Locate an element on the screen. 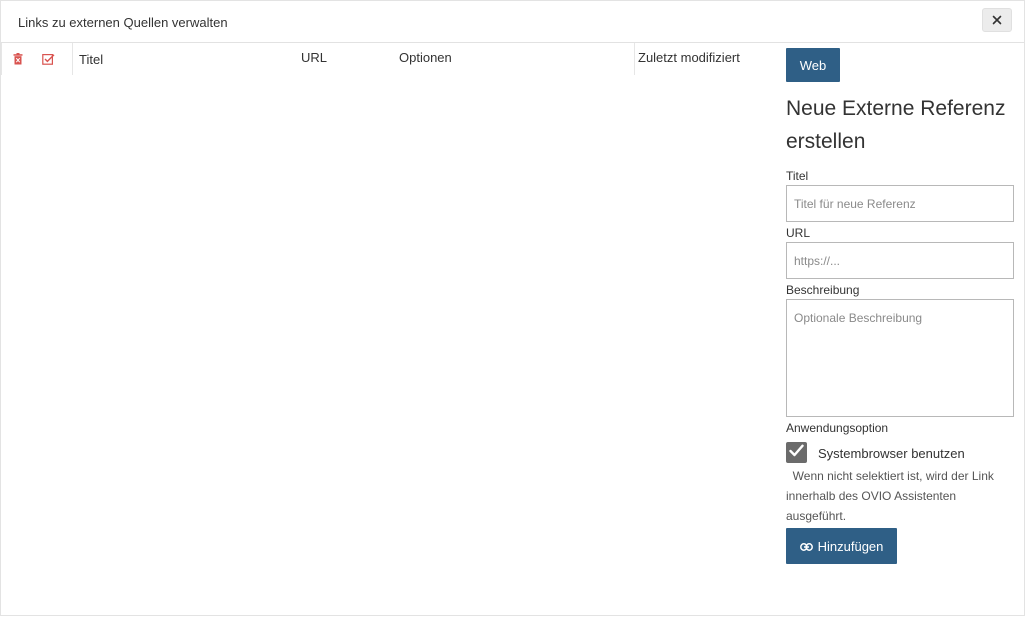 The height and width of the screenshot is (618, 1027). trash-icon is located at coordinates (18, 60).